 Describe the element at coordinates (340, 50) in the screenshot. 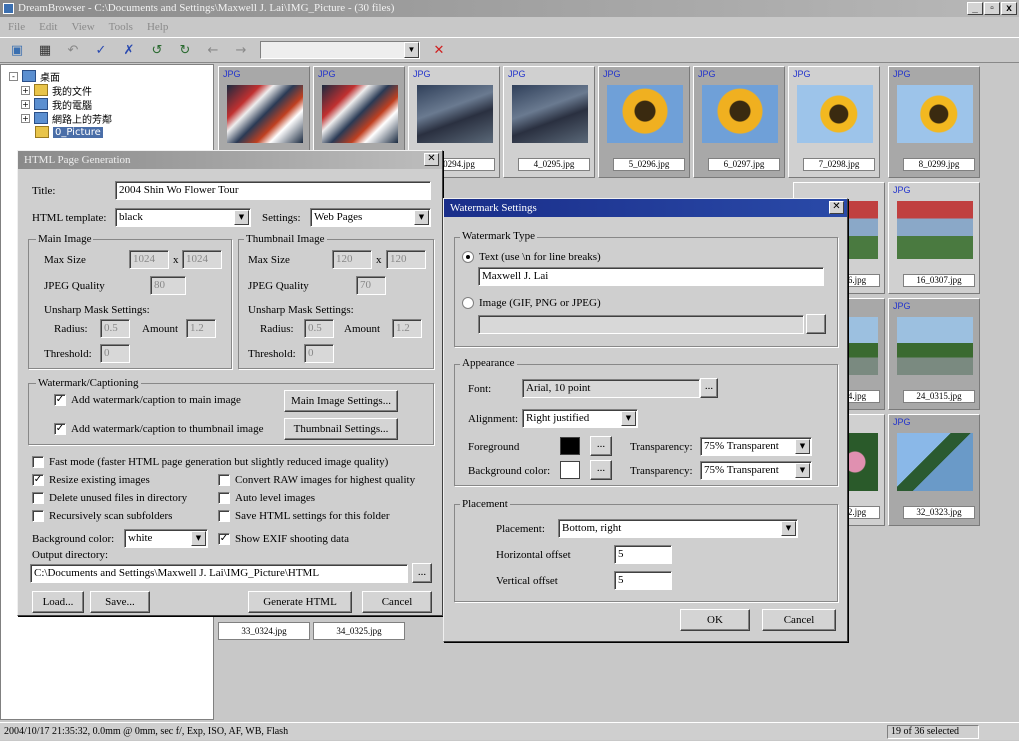

I see `path-combo: ▼` at that location.